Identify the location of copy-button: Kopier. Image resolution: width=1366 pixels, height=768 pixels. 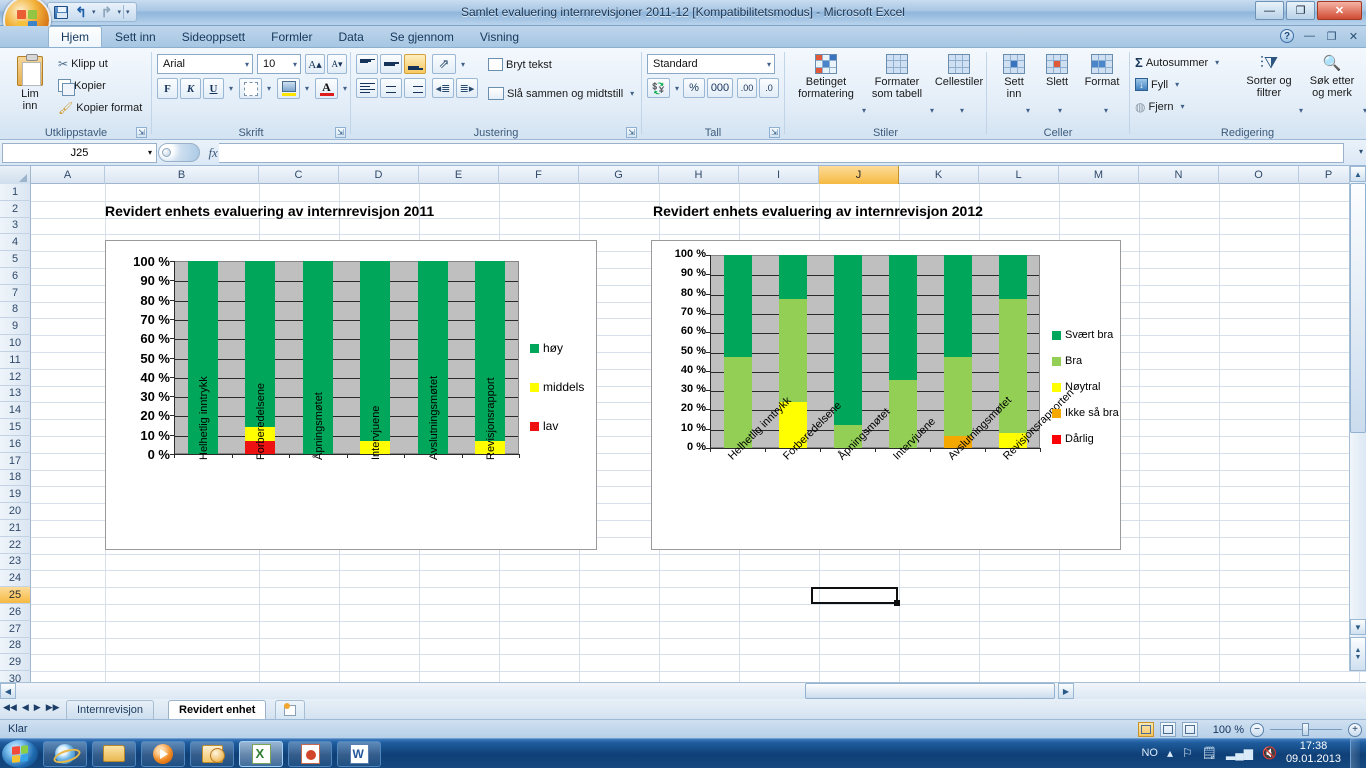
(82, 85).